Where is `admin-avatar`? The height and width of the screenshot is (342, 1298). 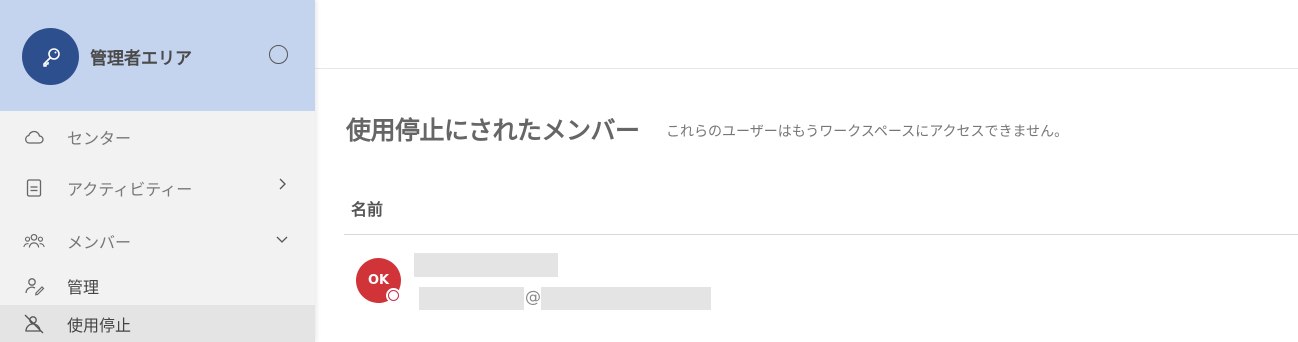
admin-avatar is located at coordinates (50, 56).